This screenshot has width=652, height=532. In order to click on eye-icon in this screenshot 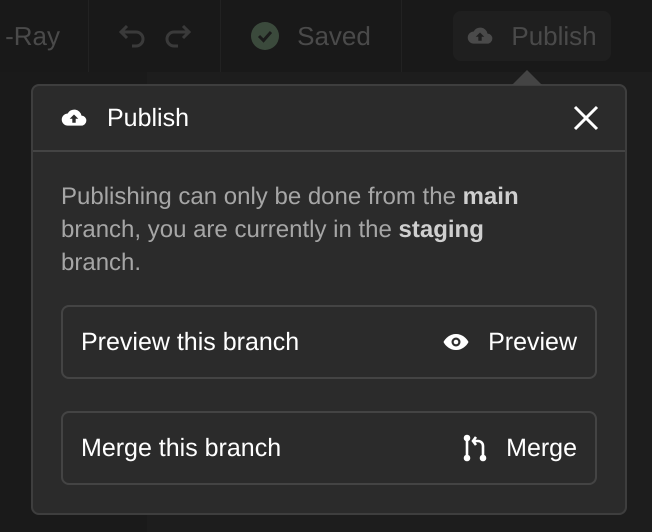, I will do `click(456, 342)`.